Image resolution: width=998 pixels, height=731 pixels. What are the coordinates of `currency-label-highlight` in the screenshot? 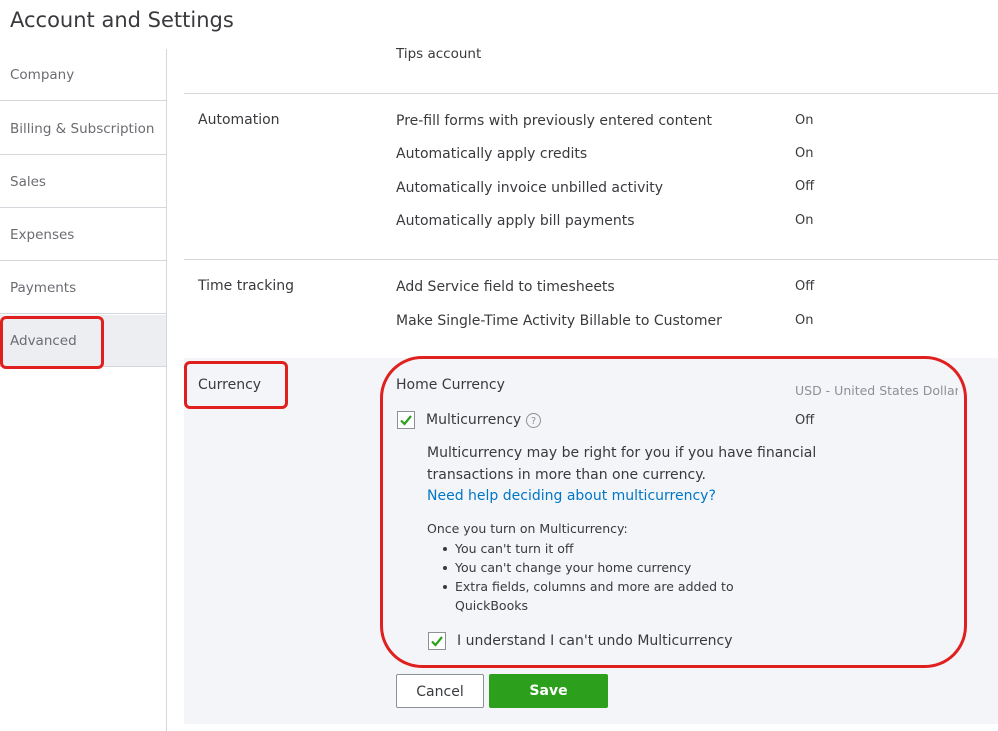 It's located at (236, 385).